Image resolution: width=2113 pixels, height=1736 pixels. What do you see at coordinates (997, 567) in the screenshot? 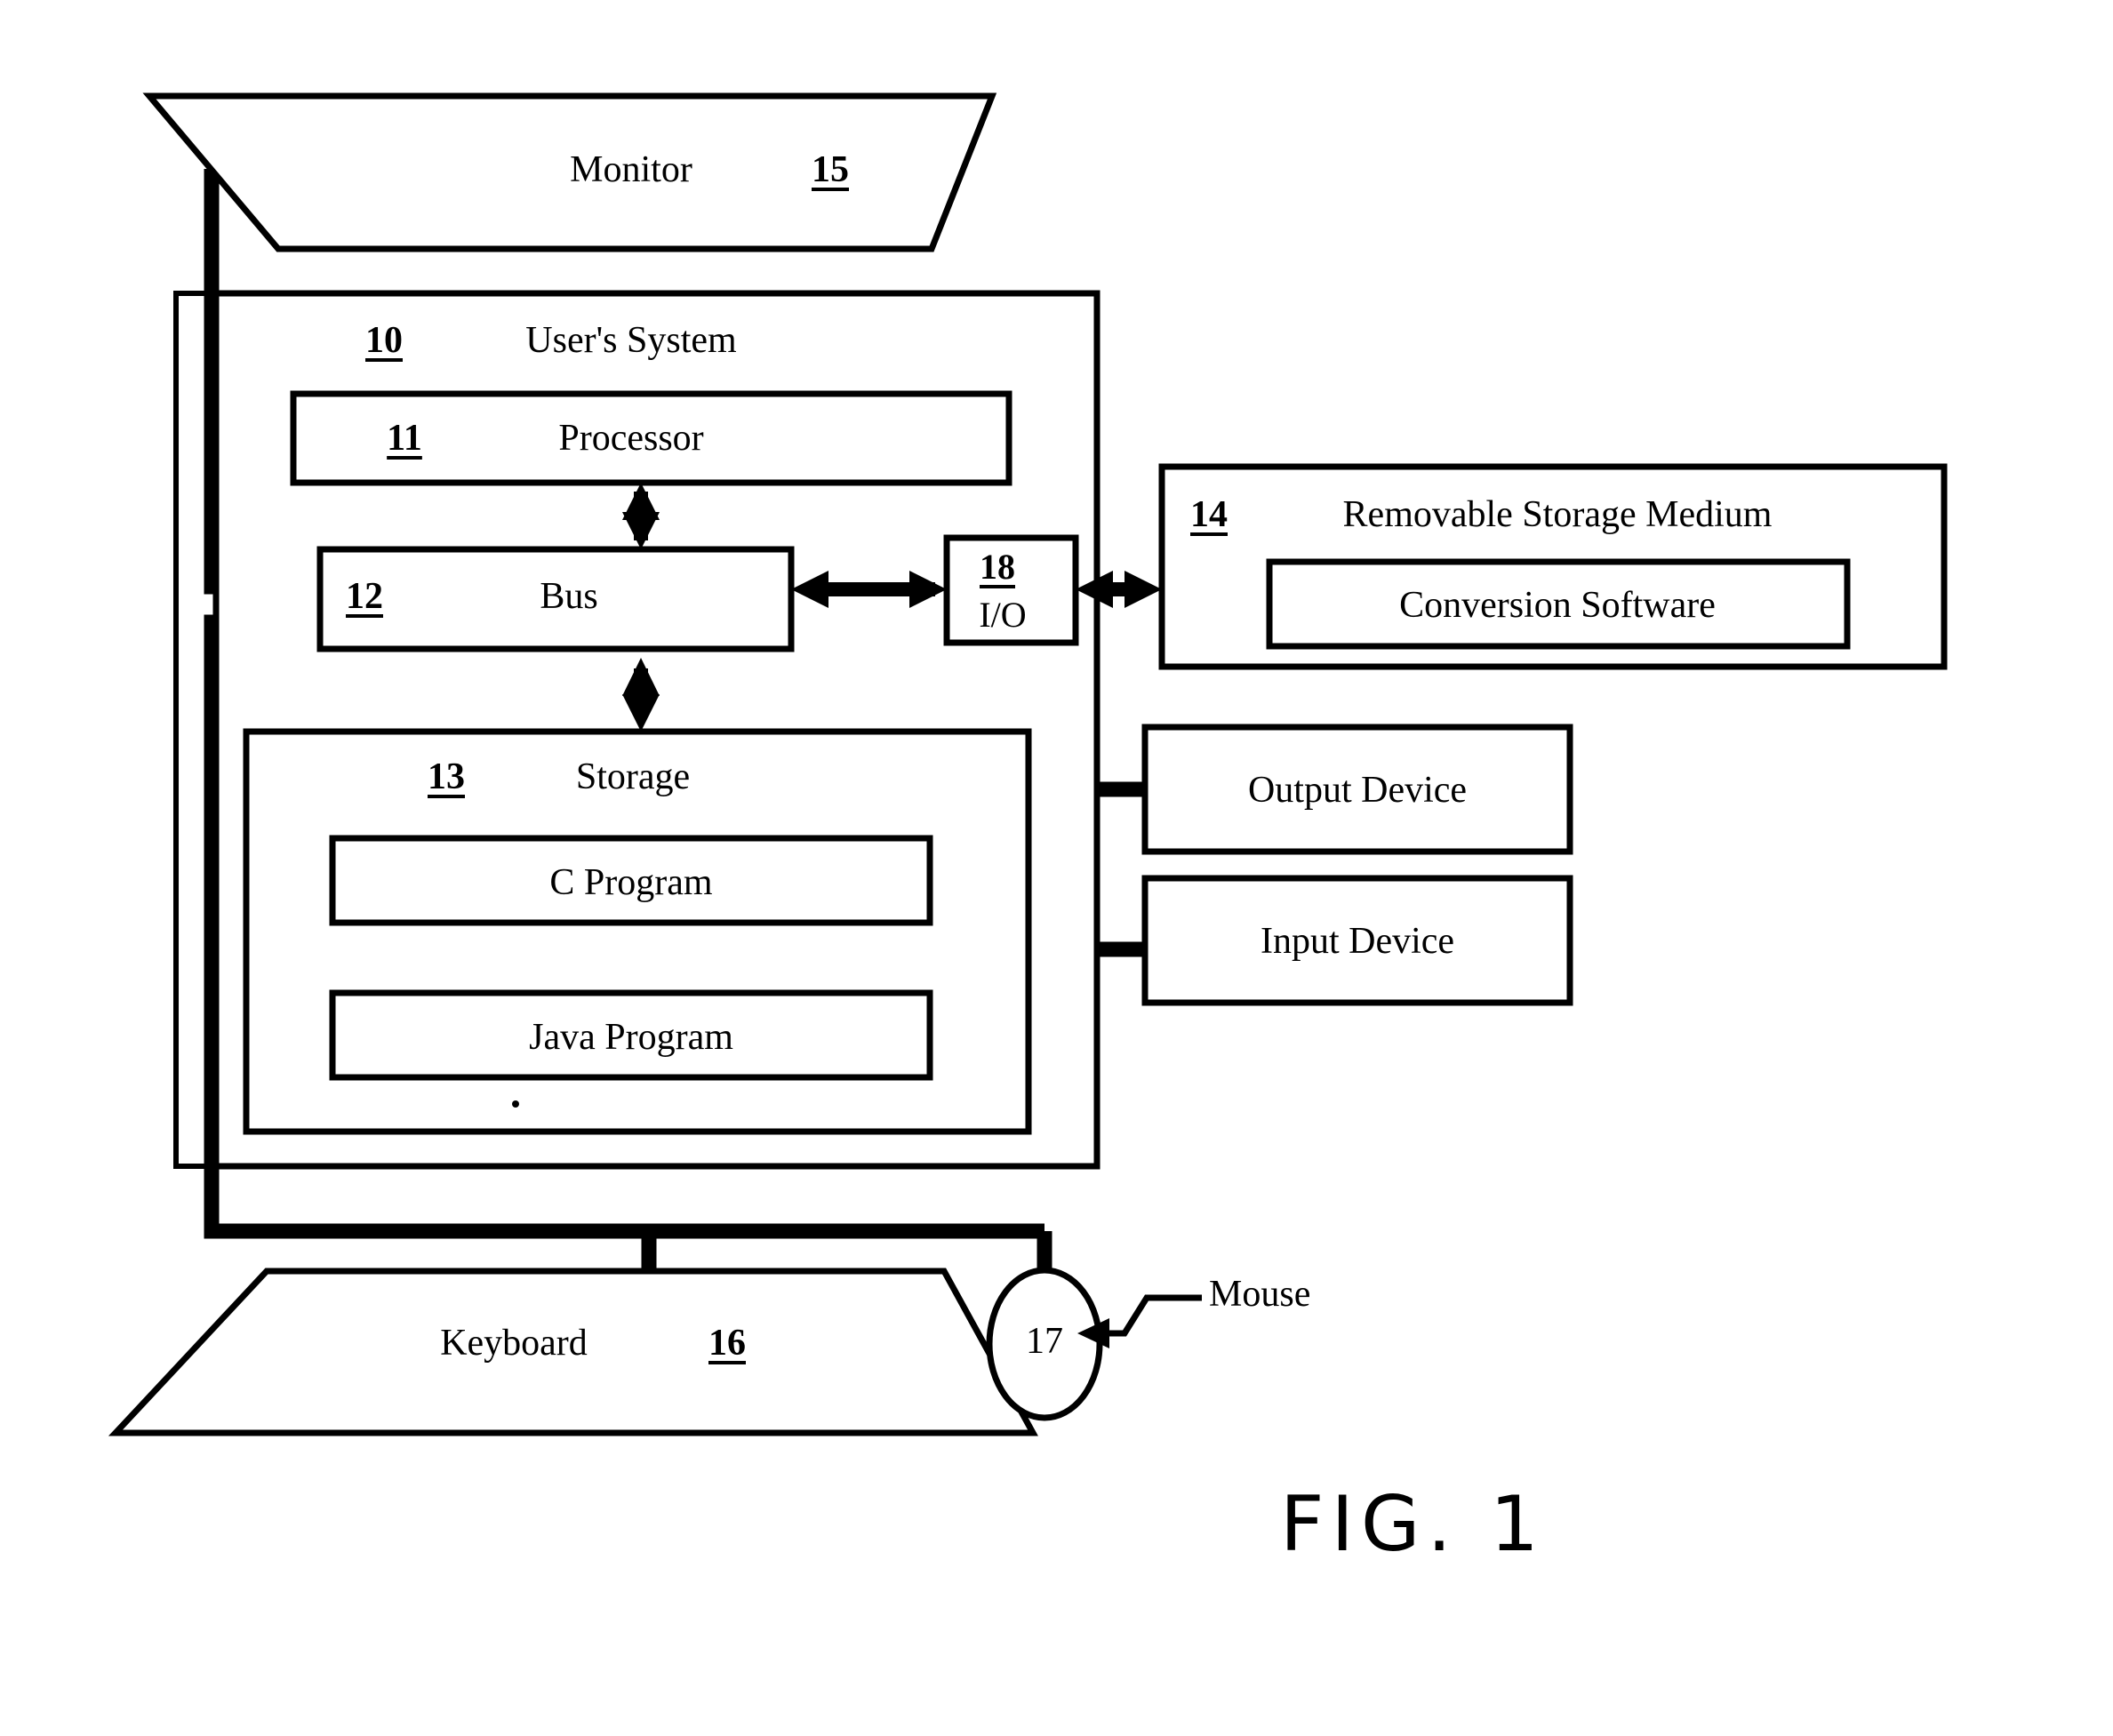
I see `io-ref: 18` at bounding box center [997, 567].